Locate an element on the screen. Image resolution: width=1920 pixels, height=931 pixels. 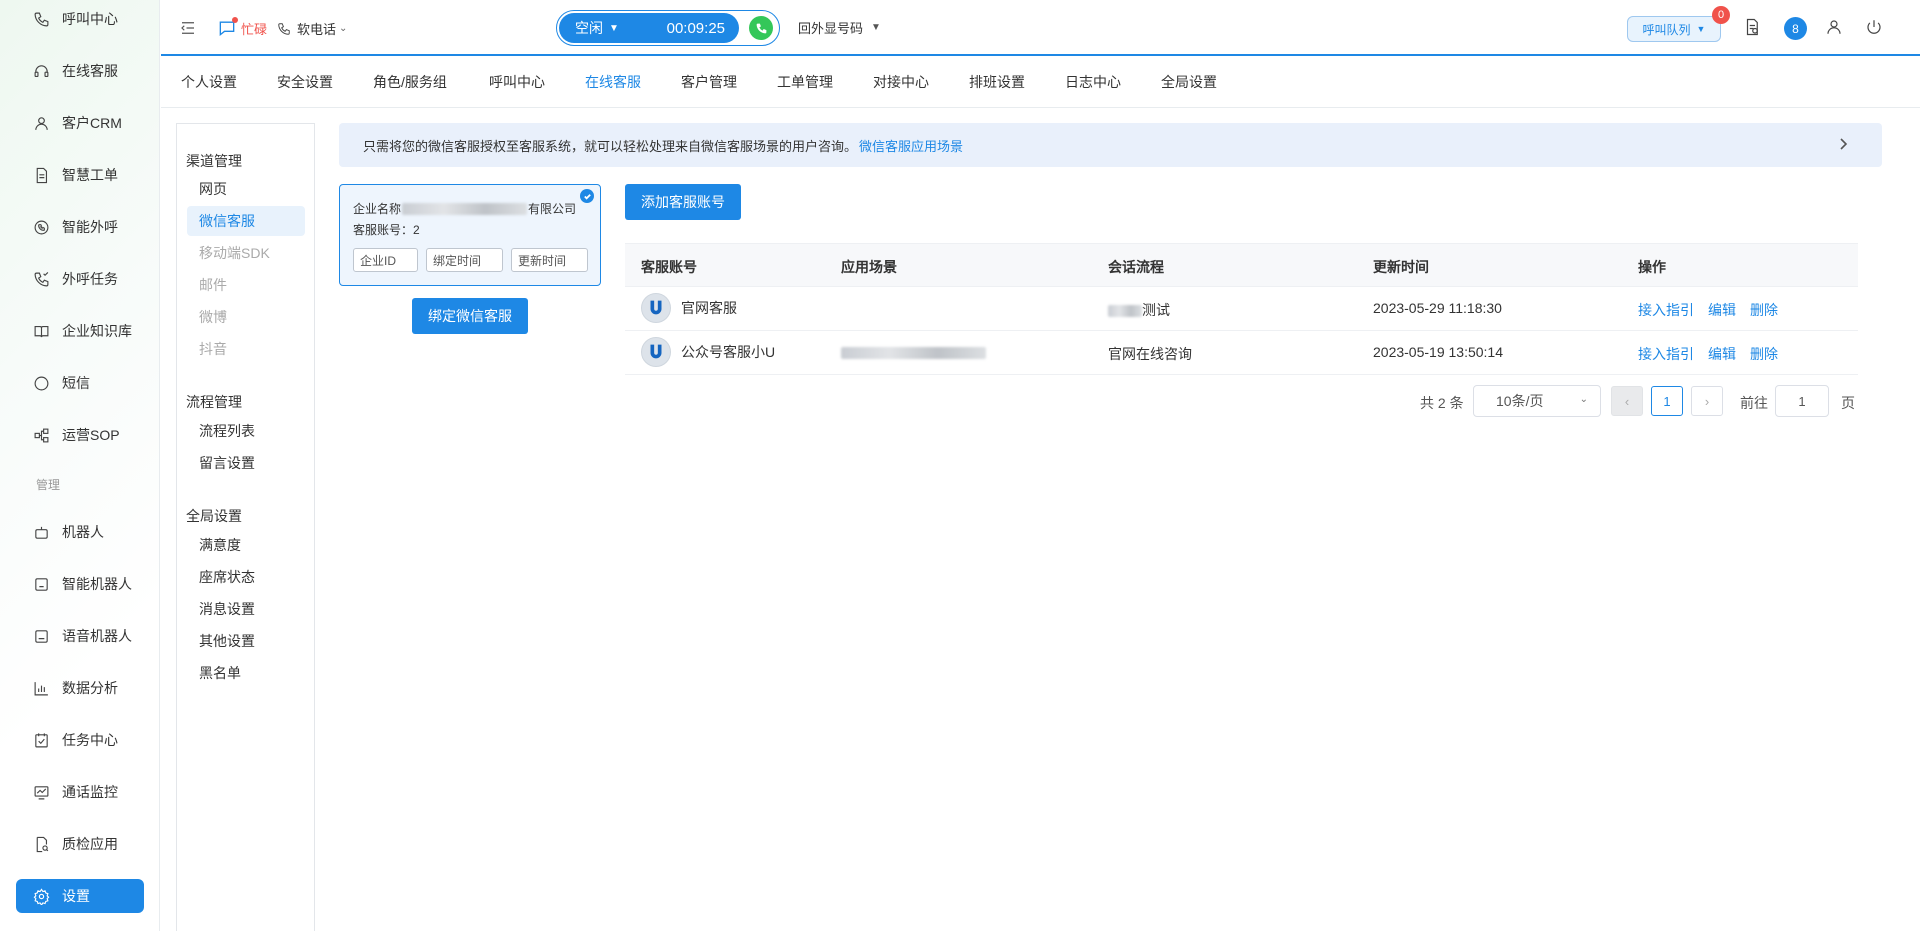
flow-cell: 官网在线咨询 is located at coordinates (1150, 354).